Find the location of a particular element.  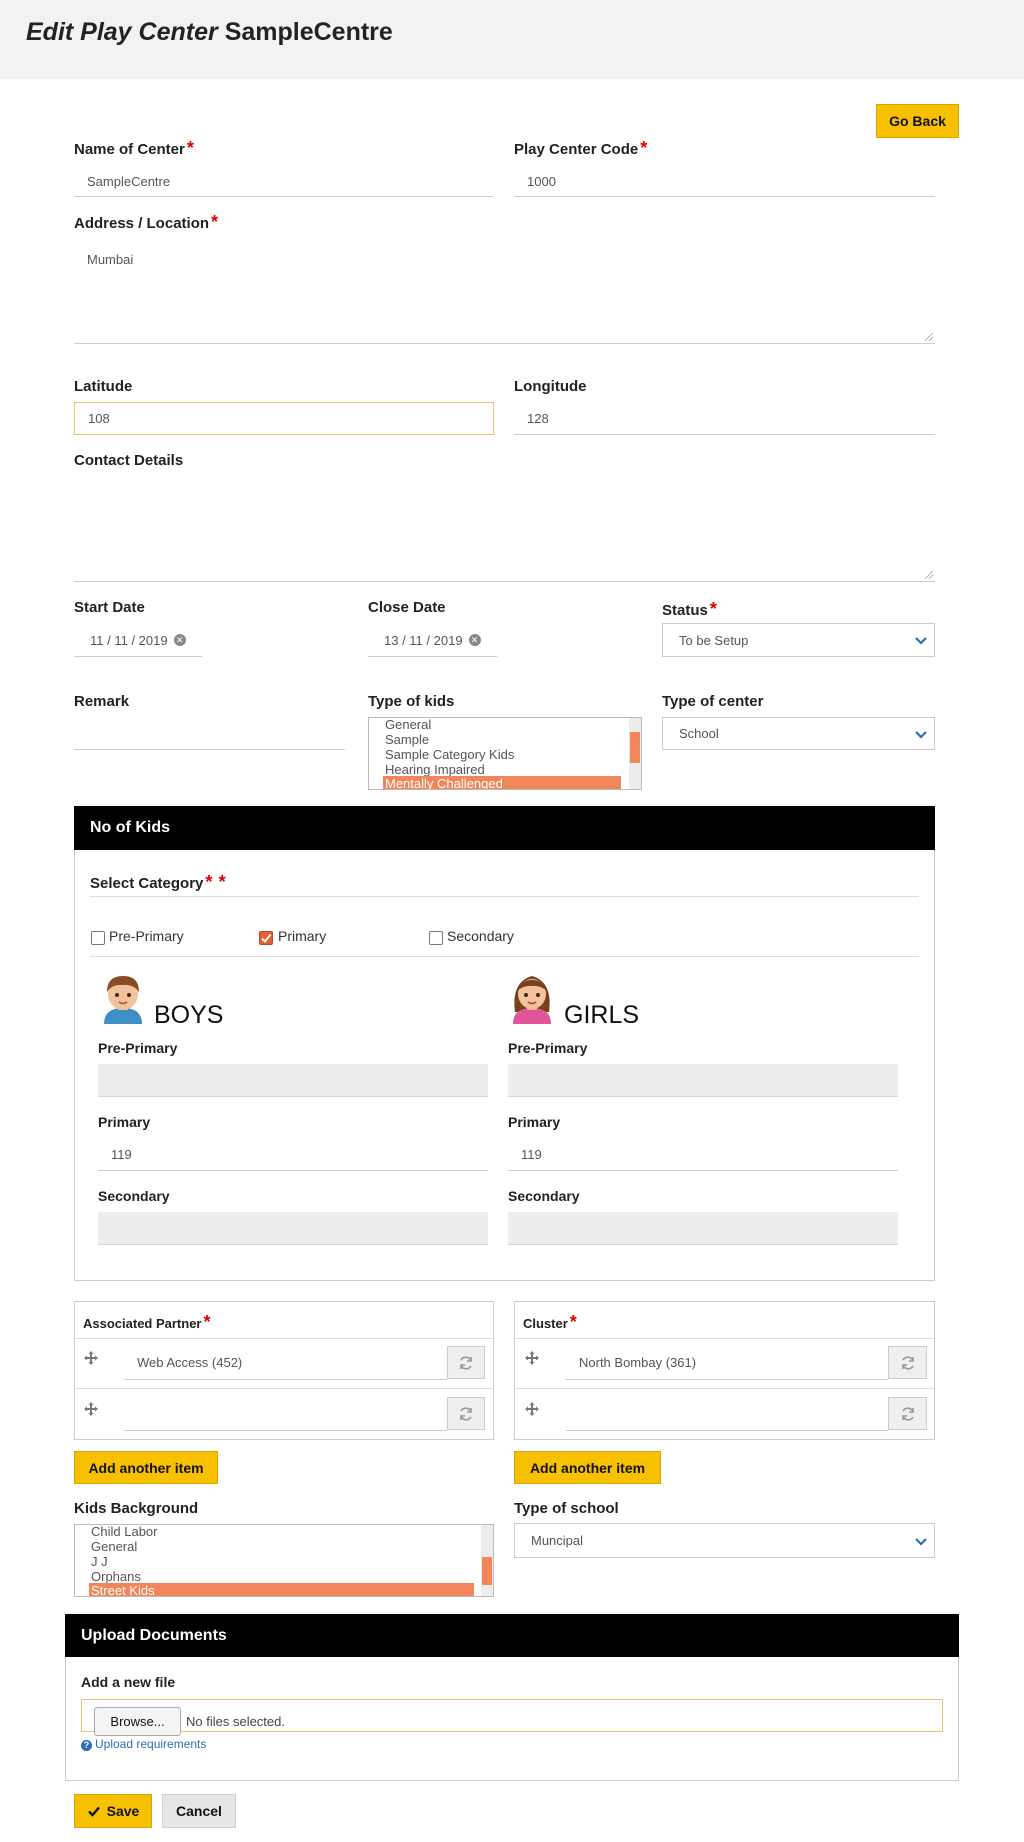

boys-secondary-input is located at coordinates (293, 1228).